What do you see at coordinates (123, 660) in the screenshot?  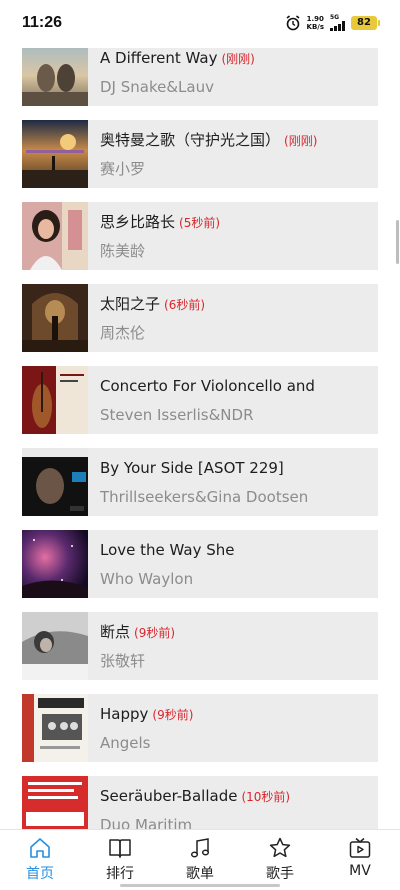 I see `song-artist: 张敬轩` at bounding box center [123, 660].